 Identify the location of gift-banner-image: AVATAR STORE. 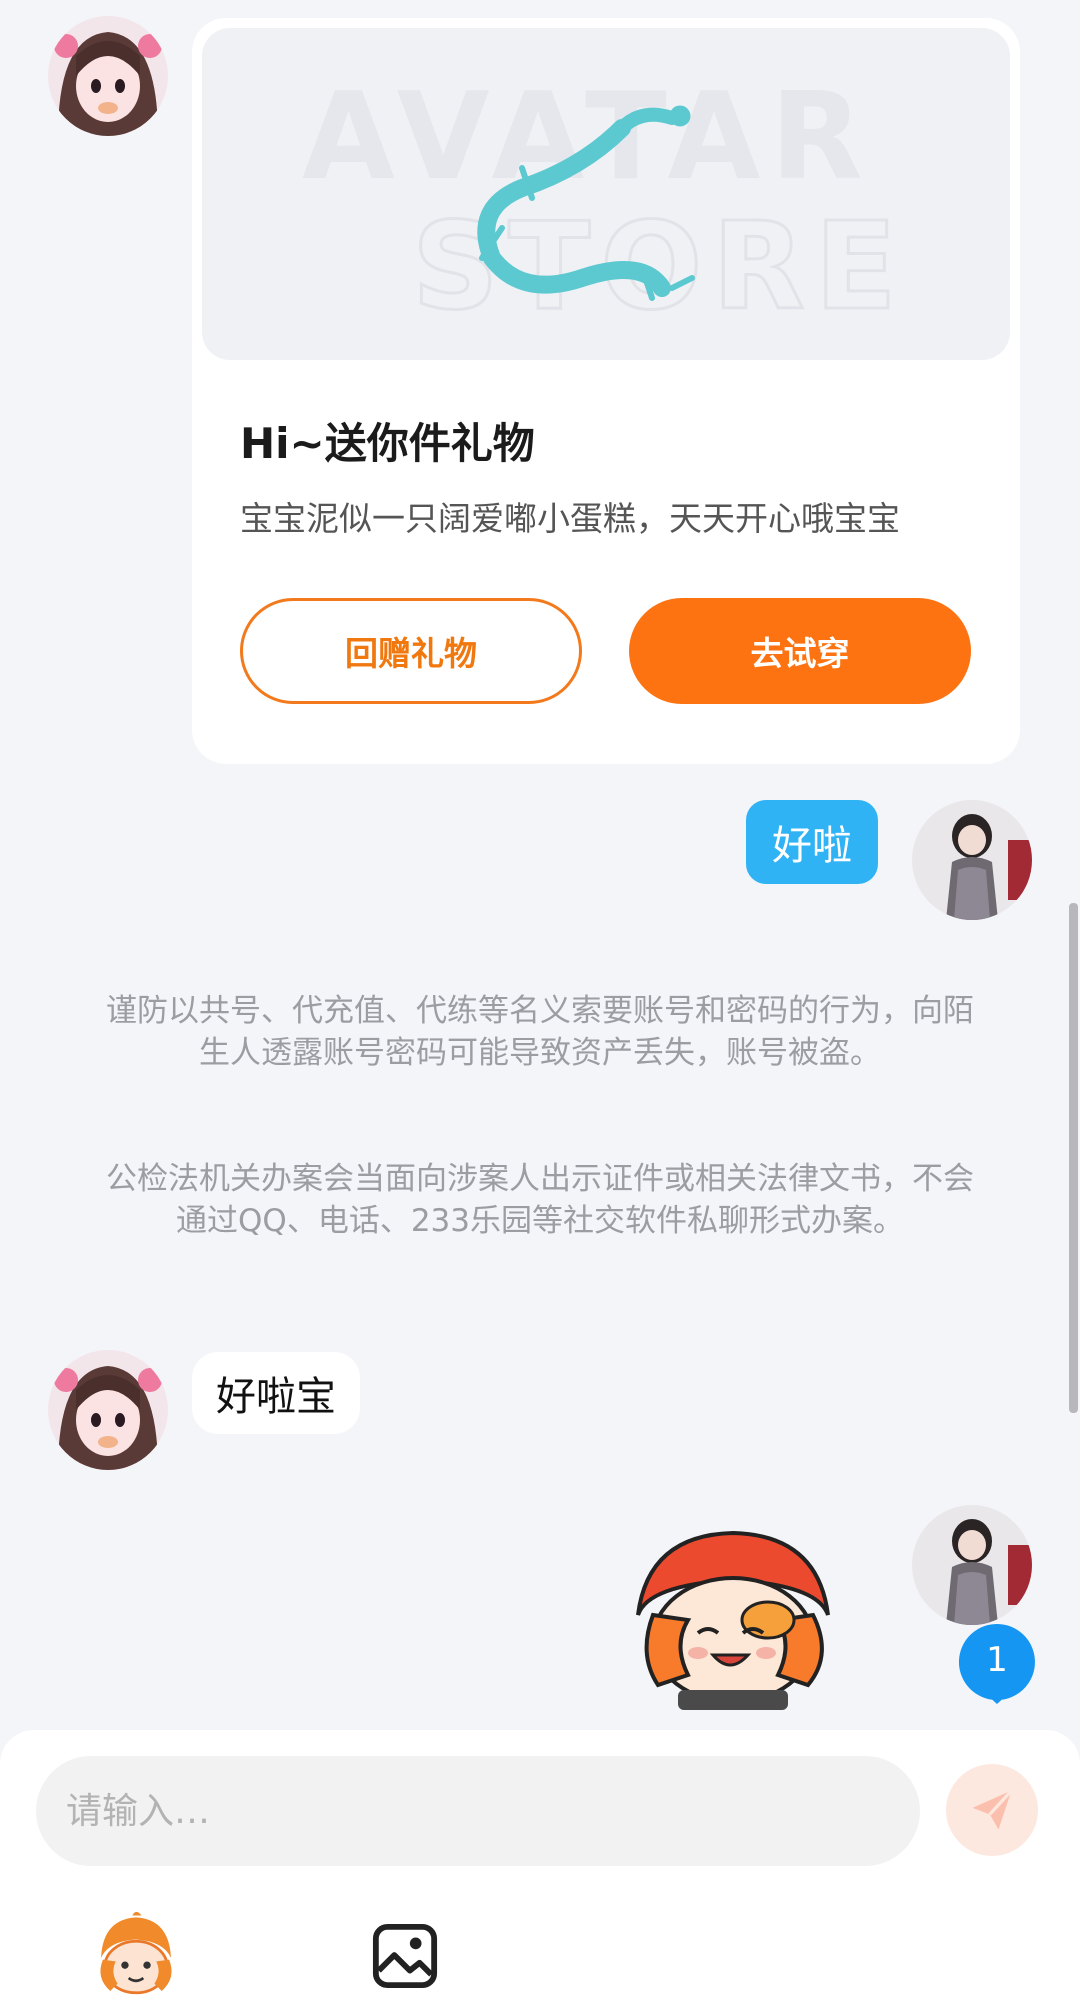
(606, 194).